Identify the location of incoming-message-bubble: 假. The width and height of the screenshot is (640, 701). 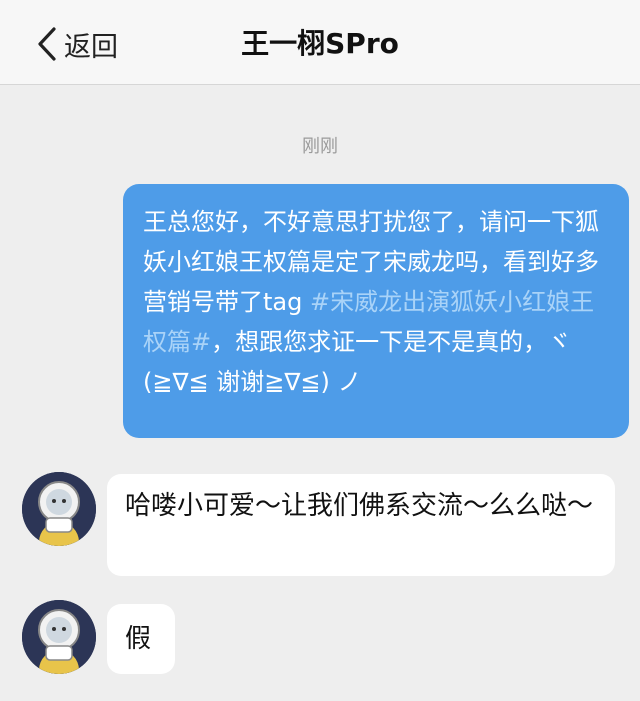
(141, 639).